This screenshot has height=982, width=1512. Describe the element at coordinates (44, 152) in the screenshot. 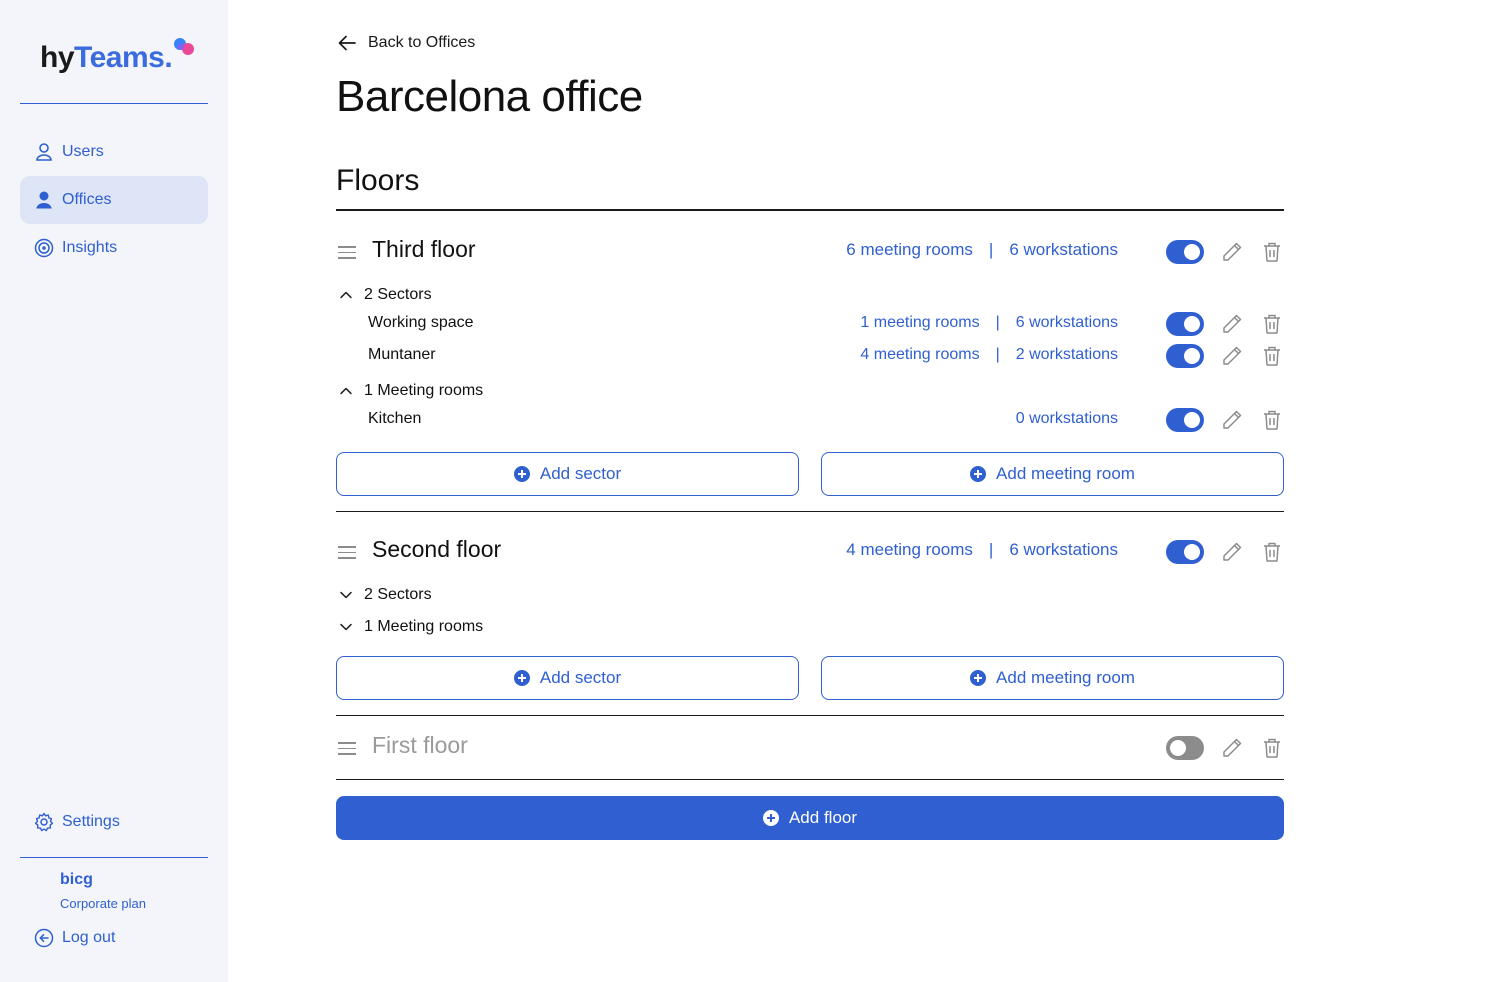

I see `user-outline-icon` at that location.